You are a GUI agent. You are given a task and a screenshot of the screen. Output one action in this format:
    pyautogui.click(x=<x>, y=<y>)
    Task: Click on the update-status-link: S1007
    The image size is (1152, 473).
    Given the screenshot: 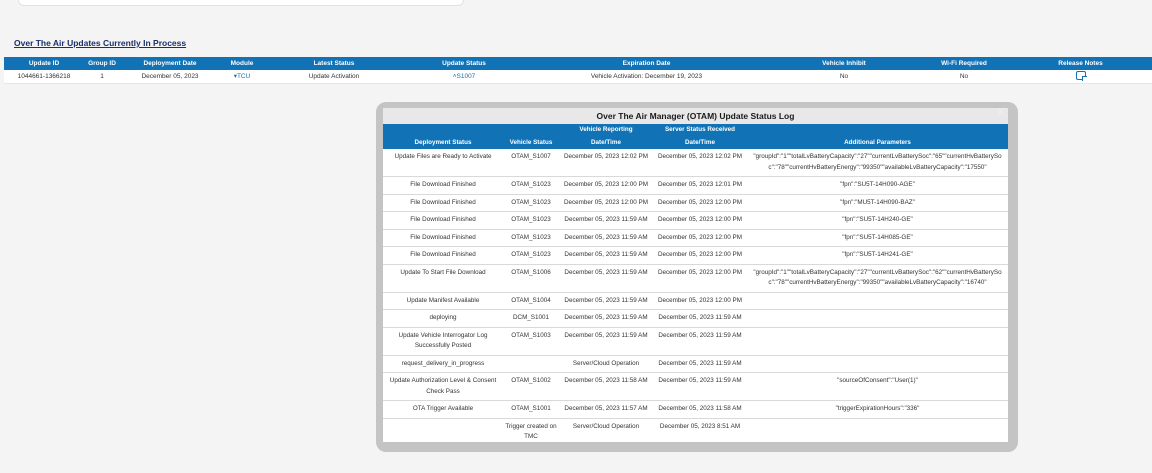 What is the action you would take?
    pyautogui.click(x=466, y=76)
    